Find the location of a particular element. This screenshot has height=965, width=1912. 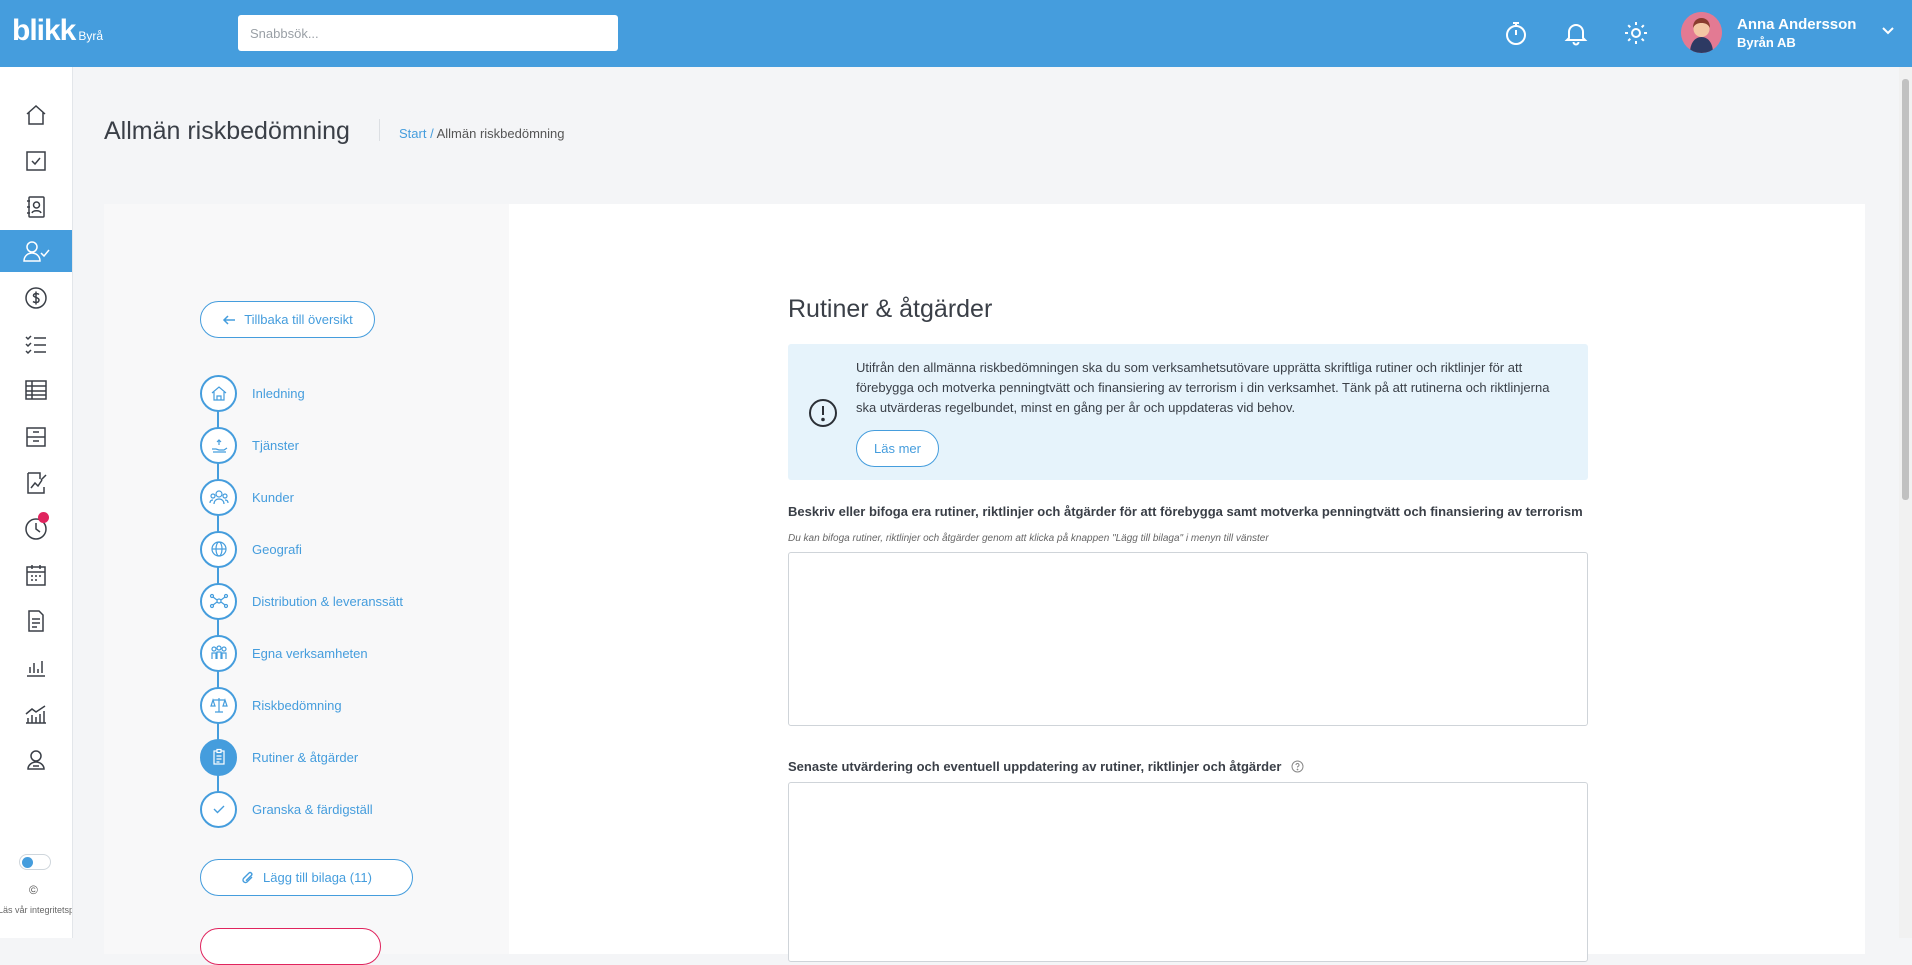

stopwatch-icon is located at coordinates (1516, 33).